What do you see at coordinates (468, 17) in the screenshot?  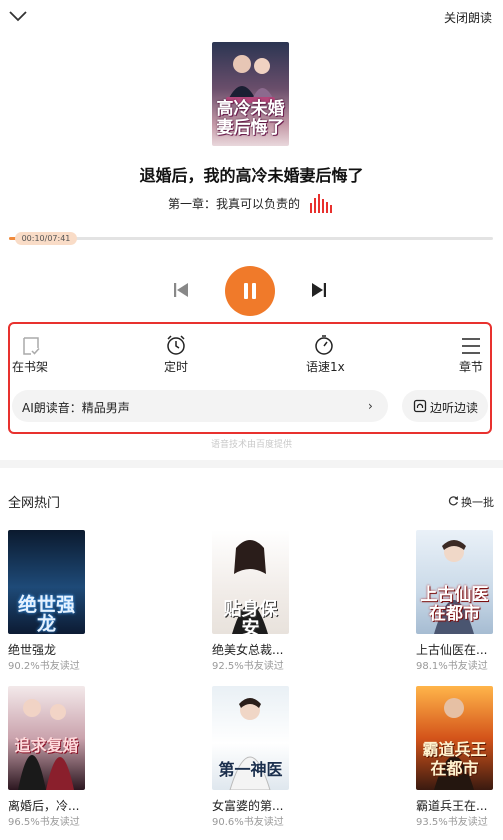 I see `close-read-aloud-button: 关闭朗读` at bounding box center [468, 17].